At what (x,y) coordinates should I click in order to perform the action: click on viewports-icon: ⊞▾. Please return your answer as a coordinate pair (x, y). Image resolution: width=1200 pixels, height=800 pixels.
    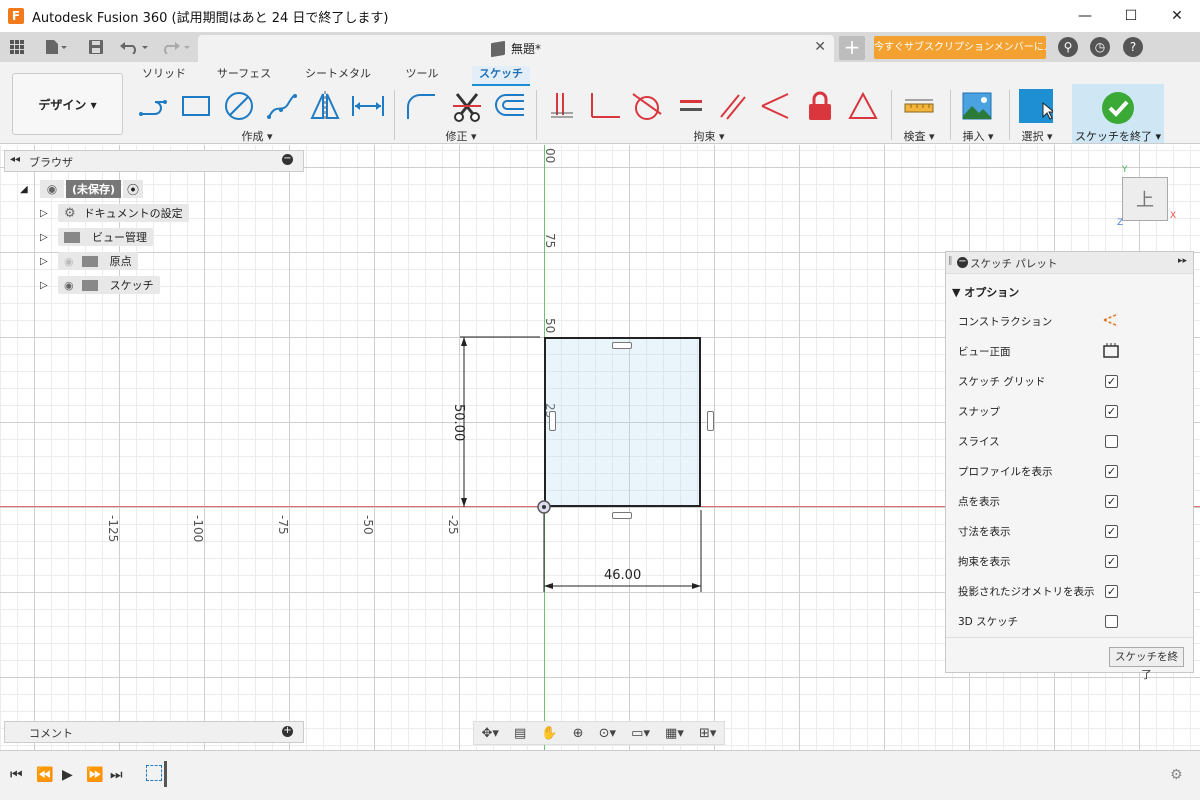
    Looking at the image, I should click on (707, 733).